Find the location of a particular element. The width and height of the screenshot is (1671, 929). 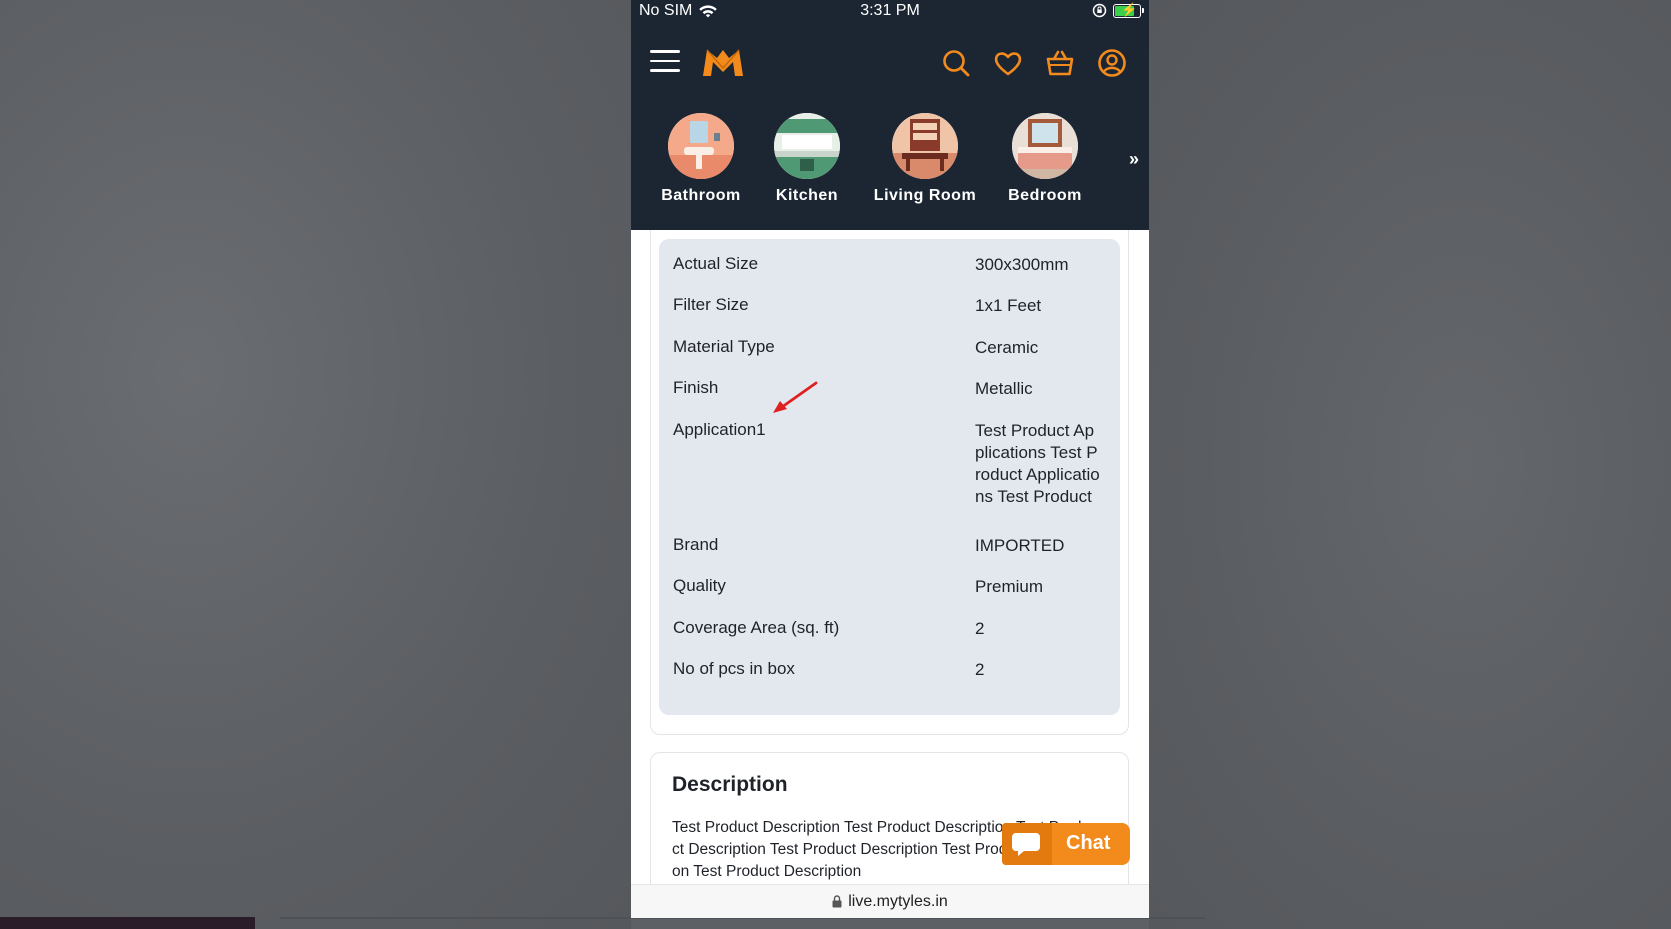

spec-key: Coverage Area (sq. ft) is located at coordinates (756, 627).